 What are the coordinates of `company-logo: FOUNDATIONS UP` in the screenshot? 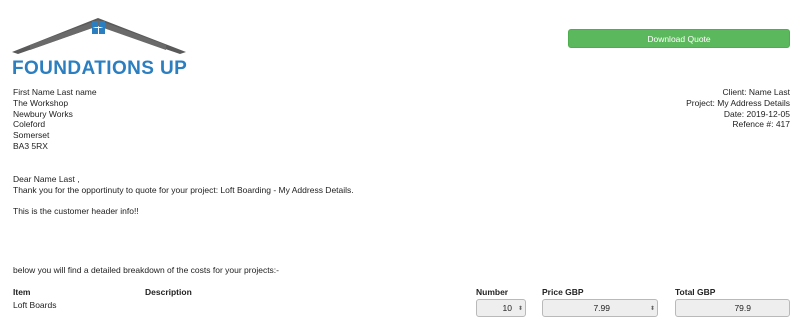 It's located at (100, 45).